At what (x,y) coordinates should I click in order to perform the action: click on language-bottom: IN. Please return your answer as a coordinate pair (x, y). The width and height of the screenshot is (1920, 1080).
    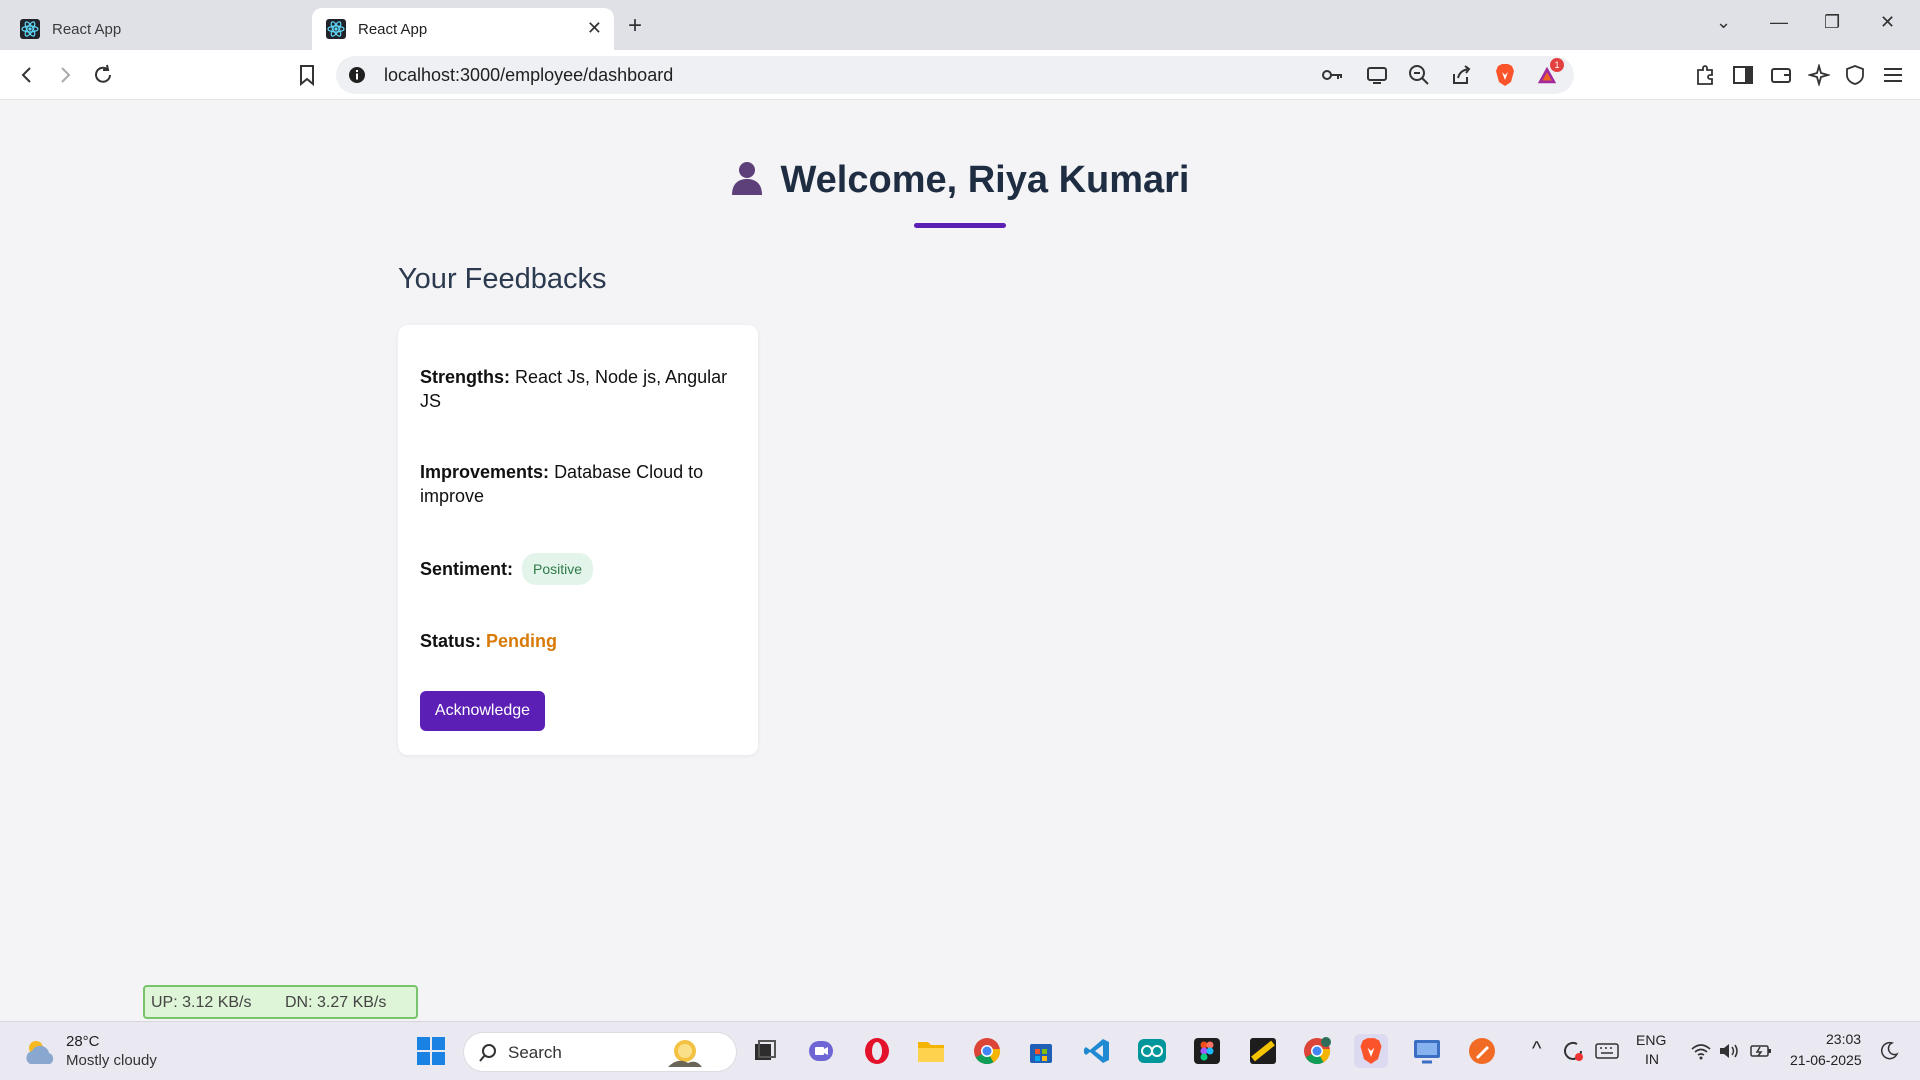
    Looking at the image, I should click on (1652, 1059).